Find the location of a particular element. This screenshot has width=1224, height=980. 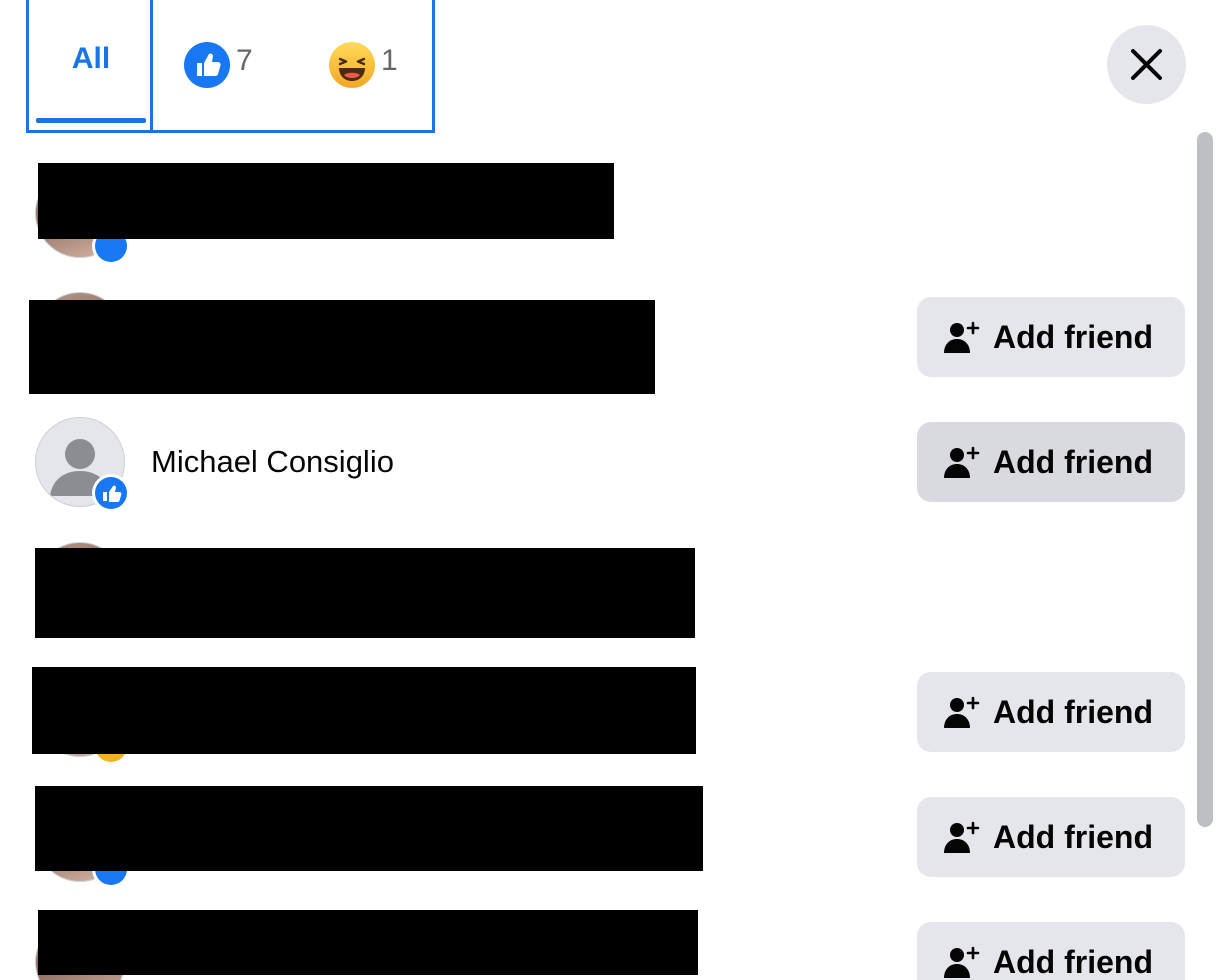

tab-all-label: All is located at coordinates (91, 58).